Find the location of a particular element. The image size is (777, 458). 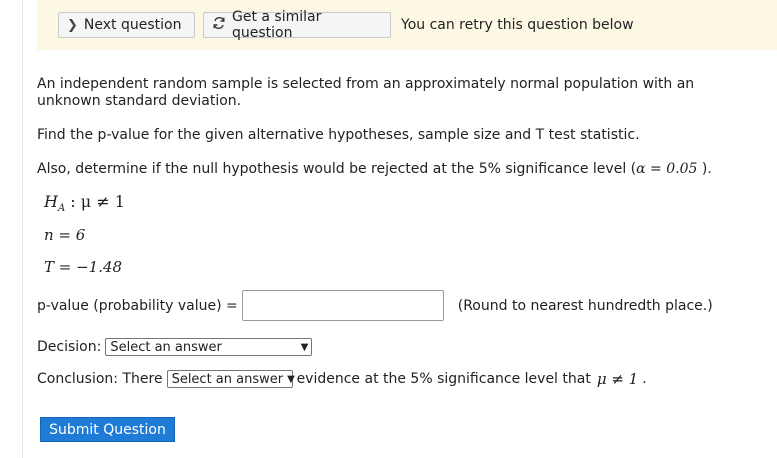

refresh-icon is located at coordinates (219, 25).